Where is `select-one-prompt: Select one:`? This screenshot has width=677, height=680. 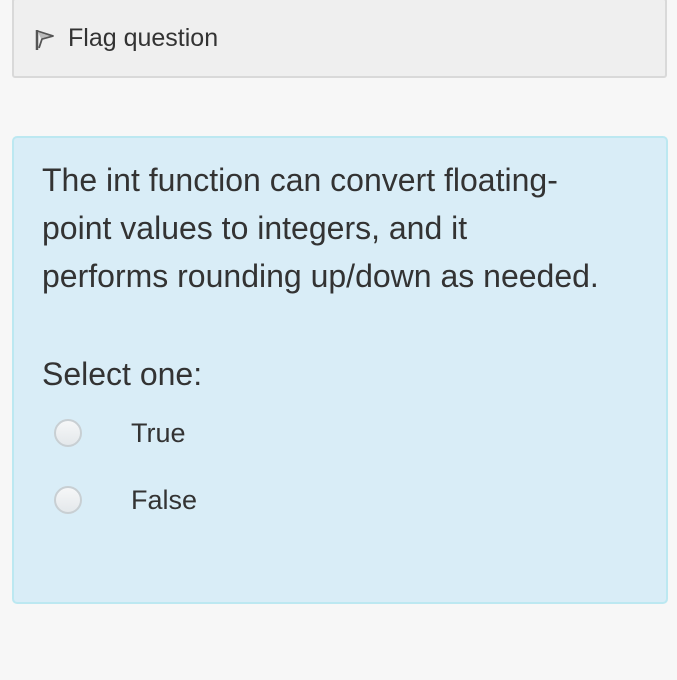
select-one-prompt: Select one: is located at coordinates (122, 374).